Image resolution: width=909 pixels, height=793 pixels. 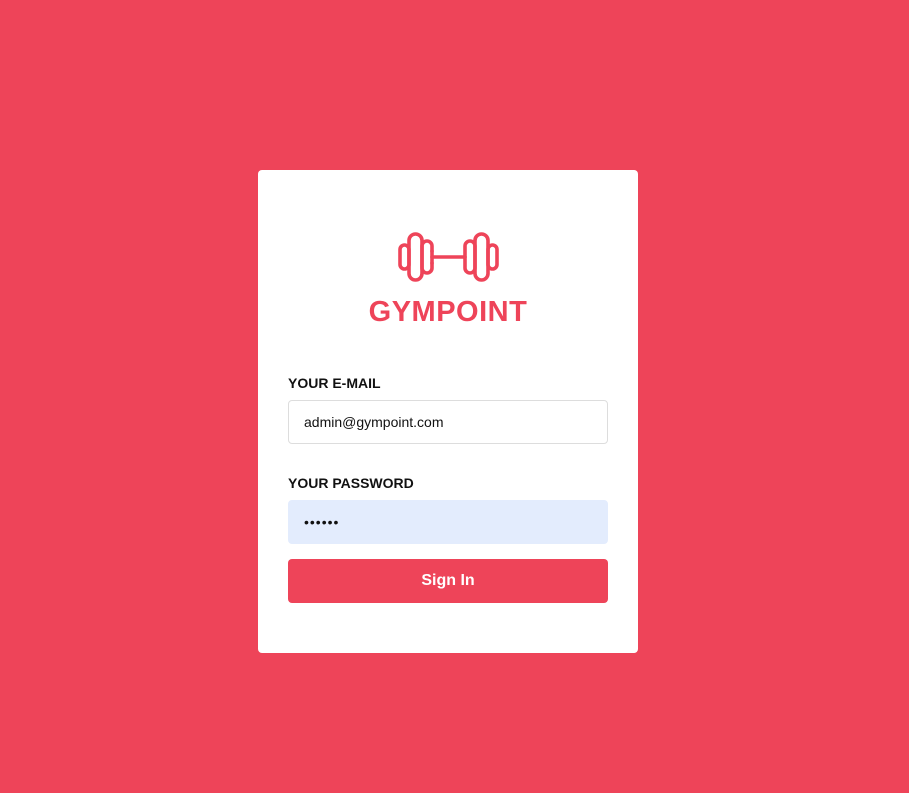 What do you see at coordinates (448, 257) in the screenshot?
I see `dumbbell-icon` at bounding box center [448, 257].